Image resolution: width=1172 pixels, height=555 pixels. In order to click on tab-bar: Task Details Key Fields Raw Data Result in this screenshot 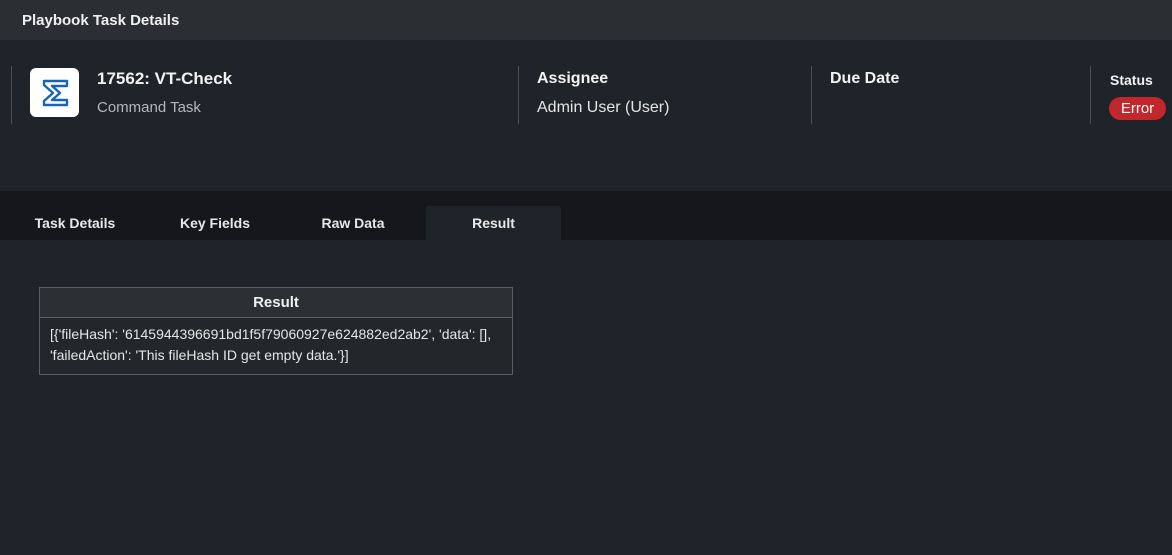, I will do `click(586, 215)`.